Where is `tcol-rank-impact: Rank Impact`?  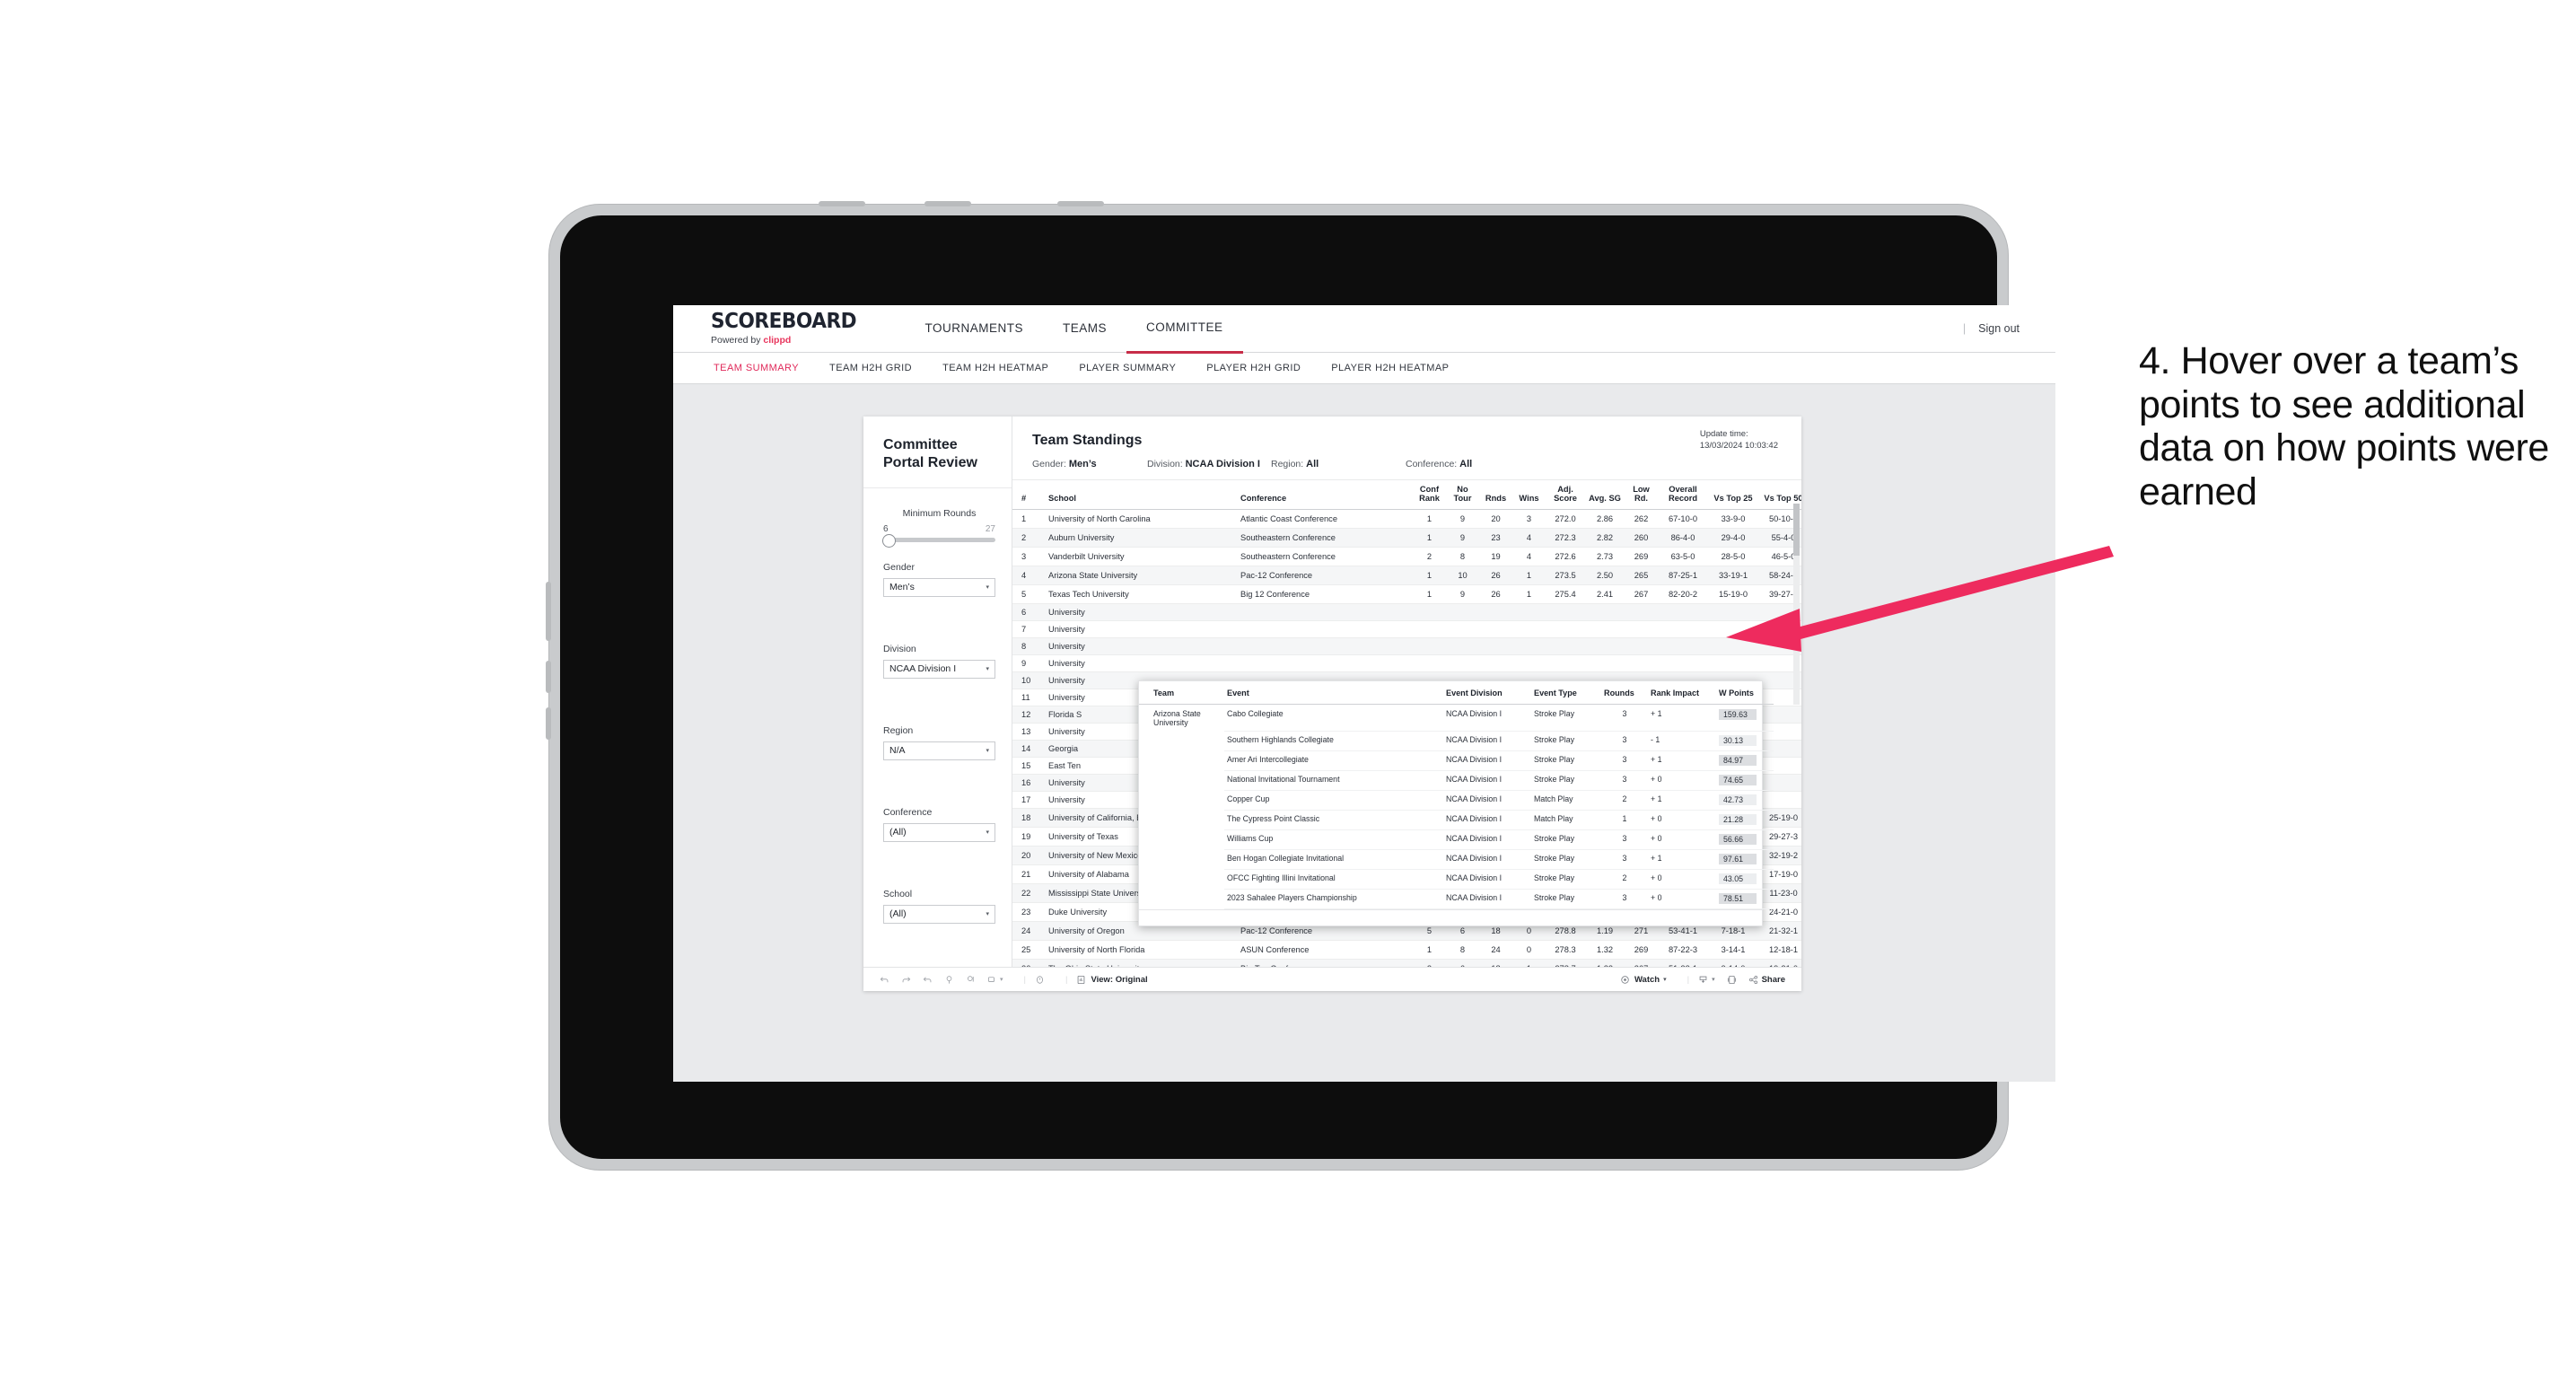 tcol-rank-impact: Rank Impact is located at coordinates (1682, 693).